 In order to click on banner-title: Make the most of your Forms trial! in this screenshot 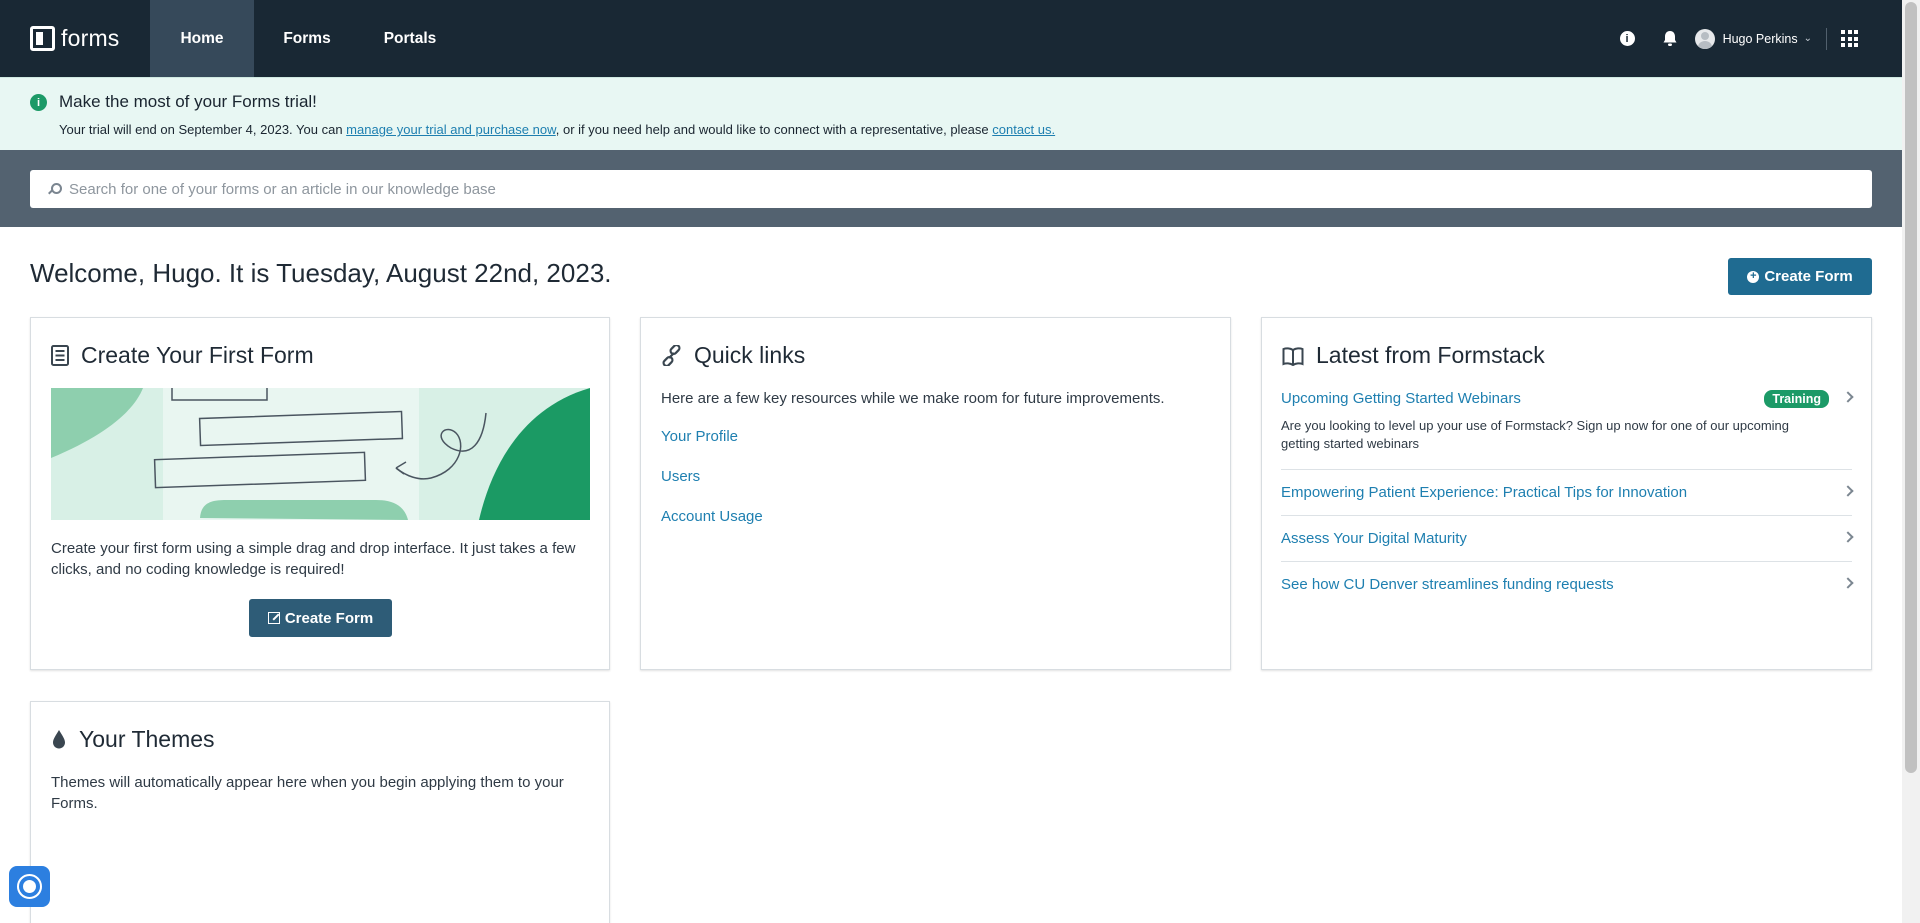, I will do `click(188, 101)`.